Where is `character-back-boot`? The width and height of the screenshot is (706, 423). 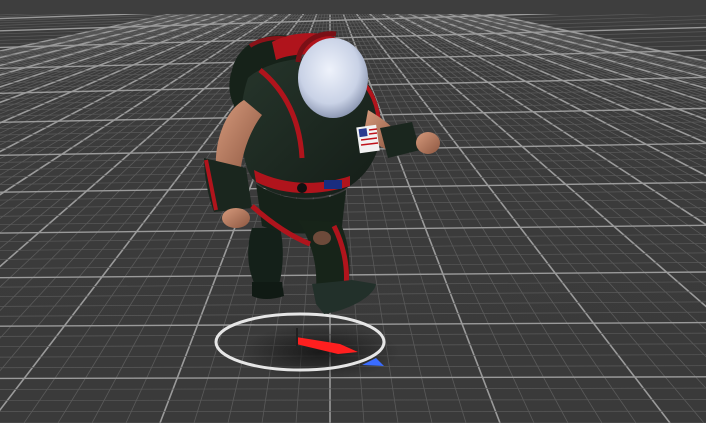
character-back-boot is located at coordinates (268, 290).